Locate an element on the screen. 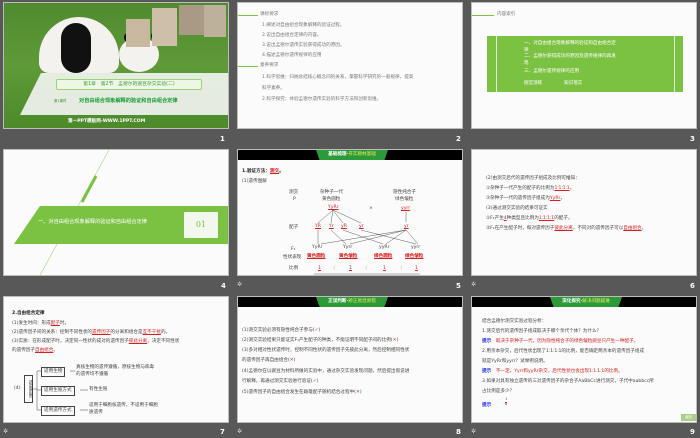  branch-value: 真核生物的遗传遵循，原核生物与病毒 is located at coordinates (115, 367).